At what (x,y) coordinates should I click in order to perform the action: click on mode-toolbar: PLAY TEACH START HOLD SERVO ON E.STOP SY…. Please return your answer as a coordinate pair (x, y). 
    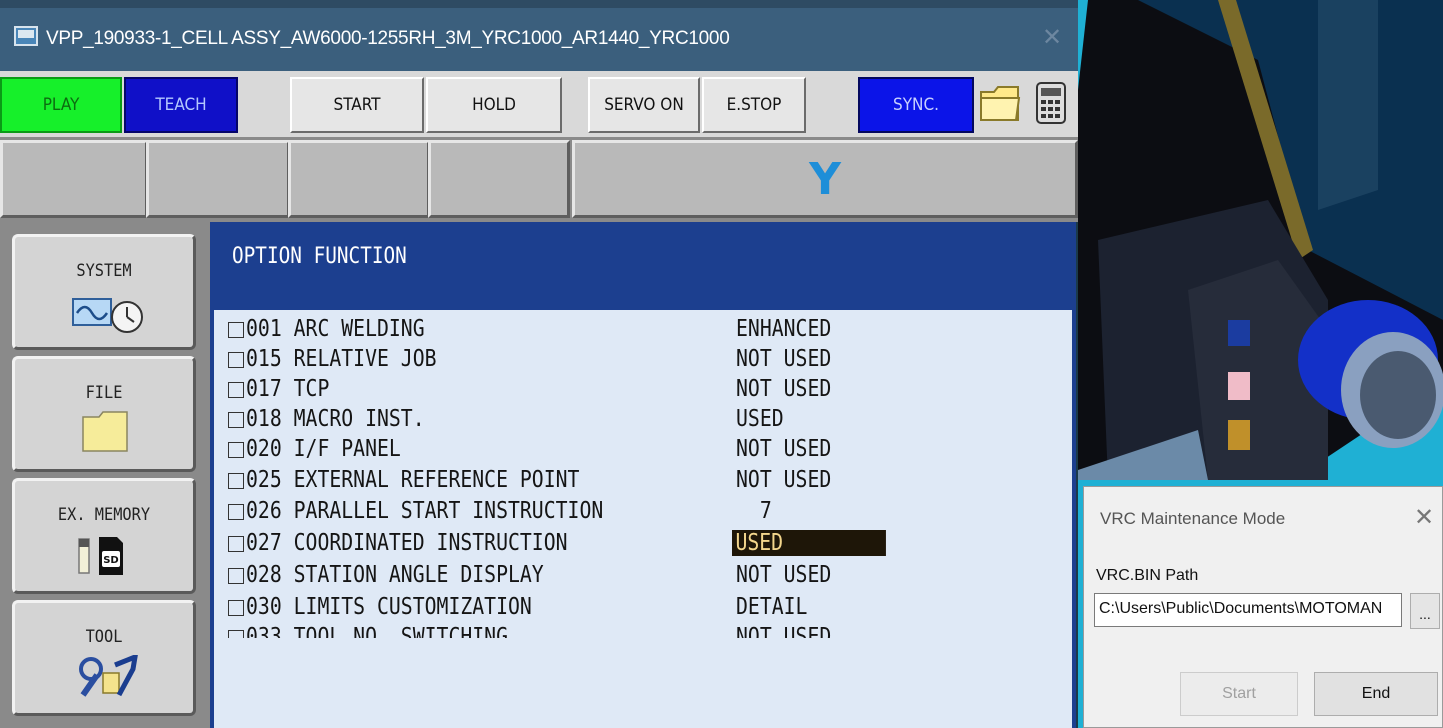
    Looking at the image, I should click on (539, 104).